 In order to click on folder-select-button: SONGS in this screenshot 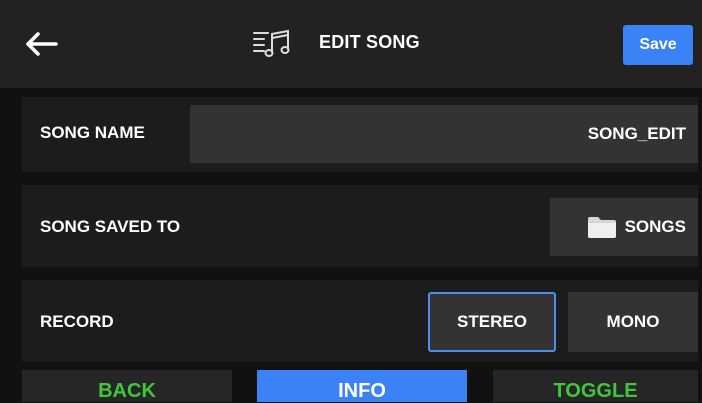, I will do `click(624, 227)`.